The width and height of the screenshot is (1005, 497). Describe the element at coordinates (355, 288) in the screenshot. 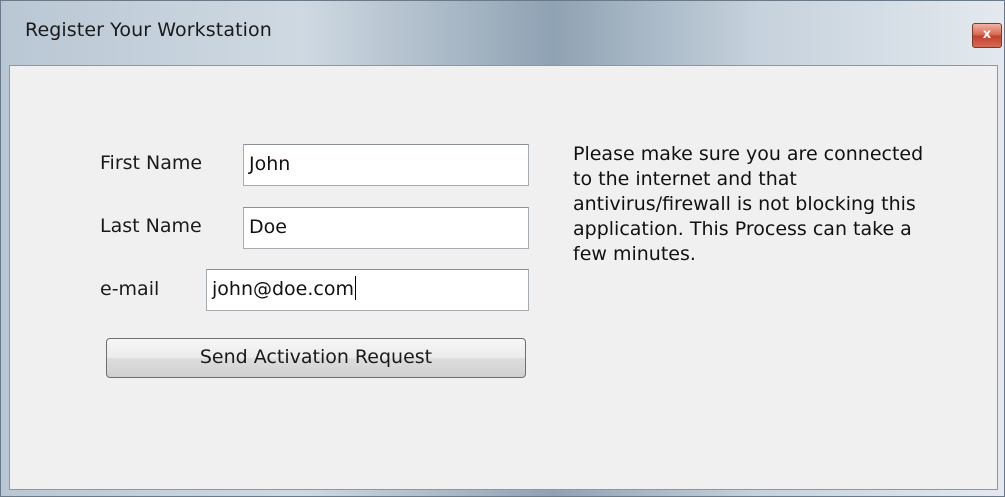

I see `text-caret` at that location.